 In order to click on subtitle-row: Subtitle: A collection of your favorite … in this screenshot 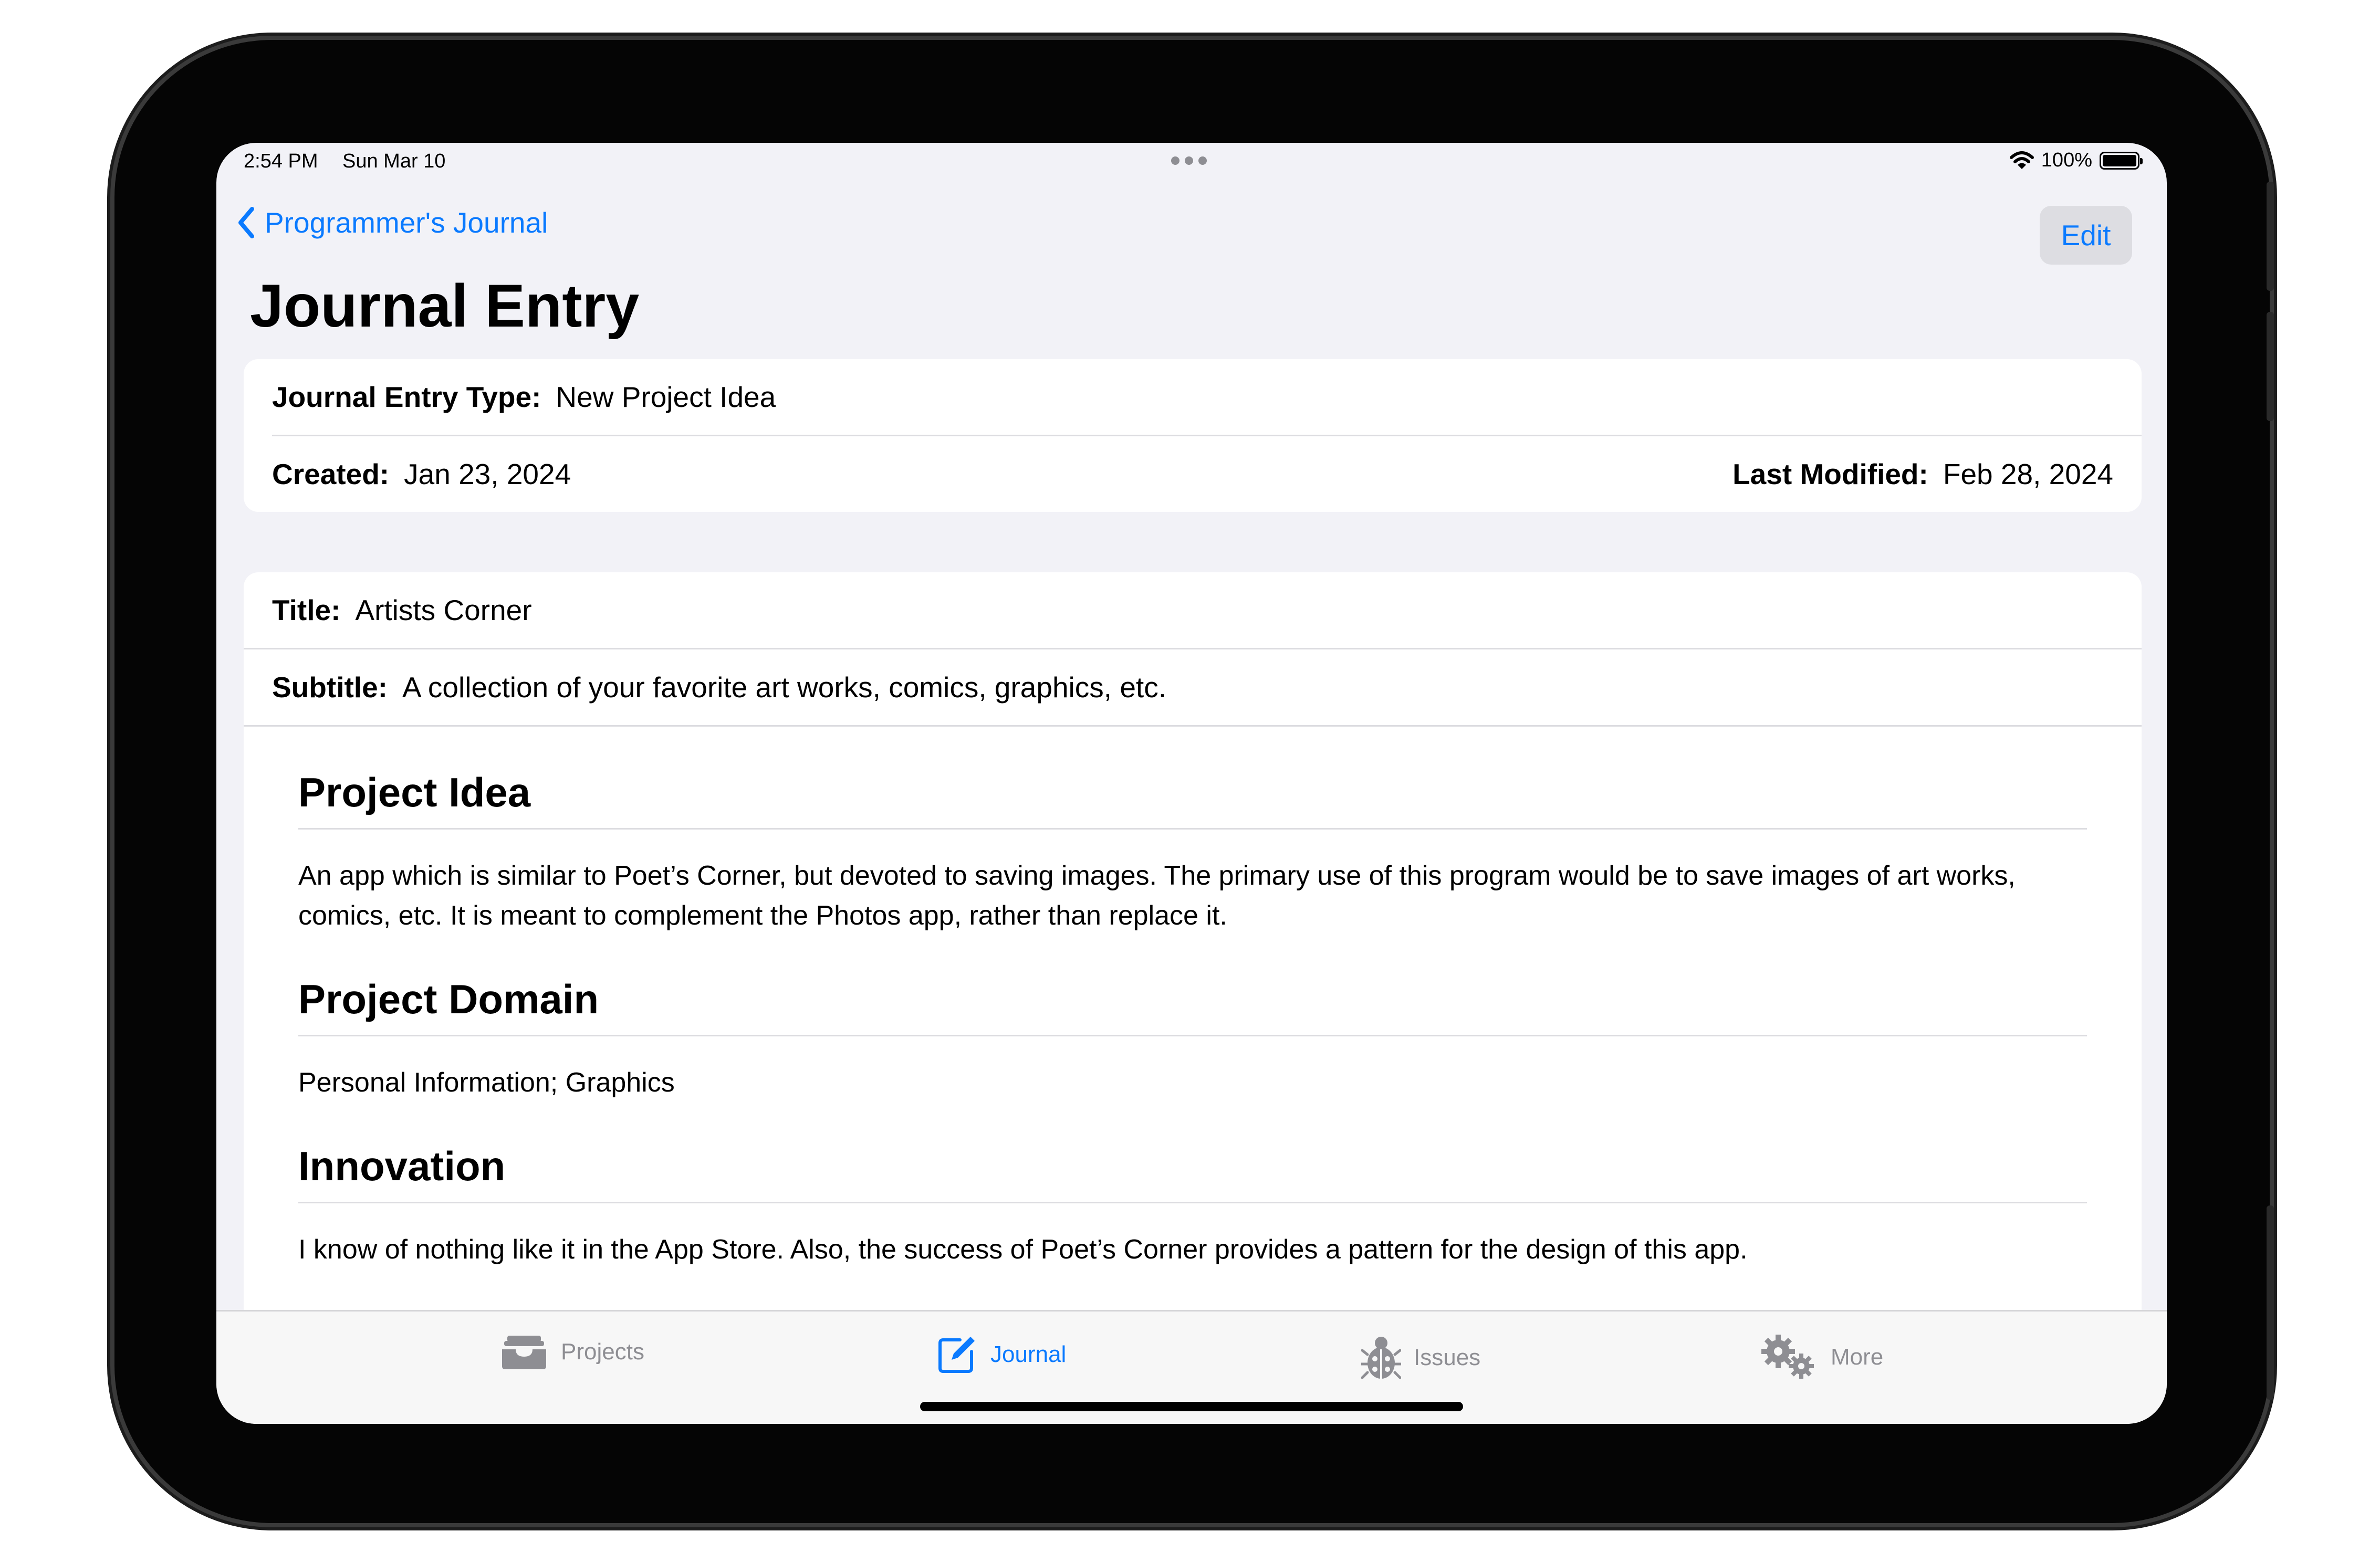, I will do `click(1193, 687)`.